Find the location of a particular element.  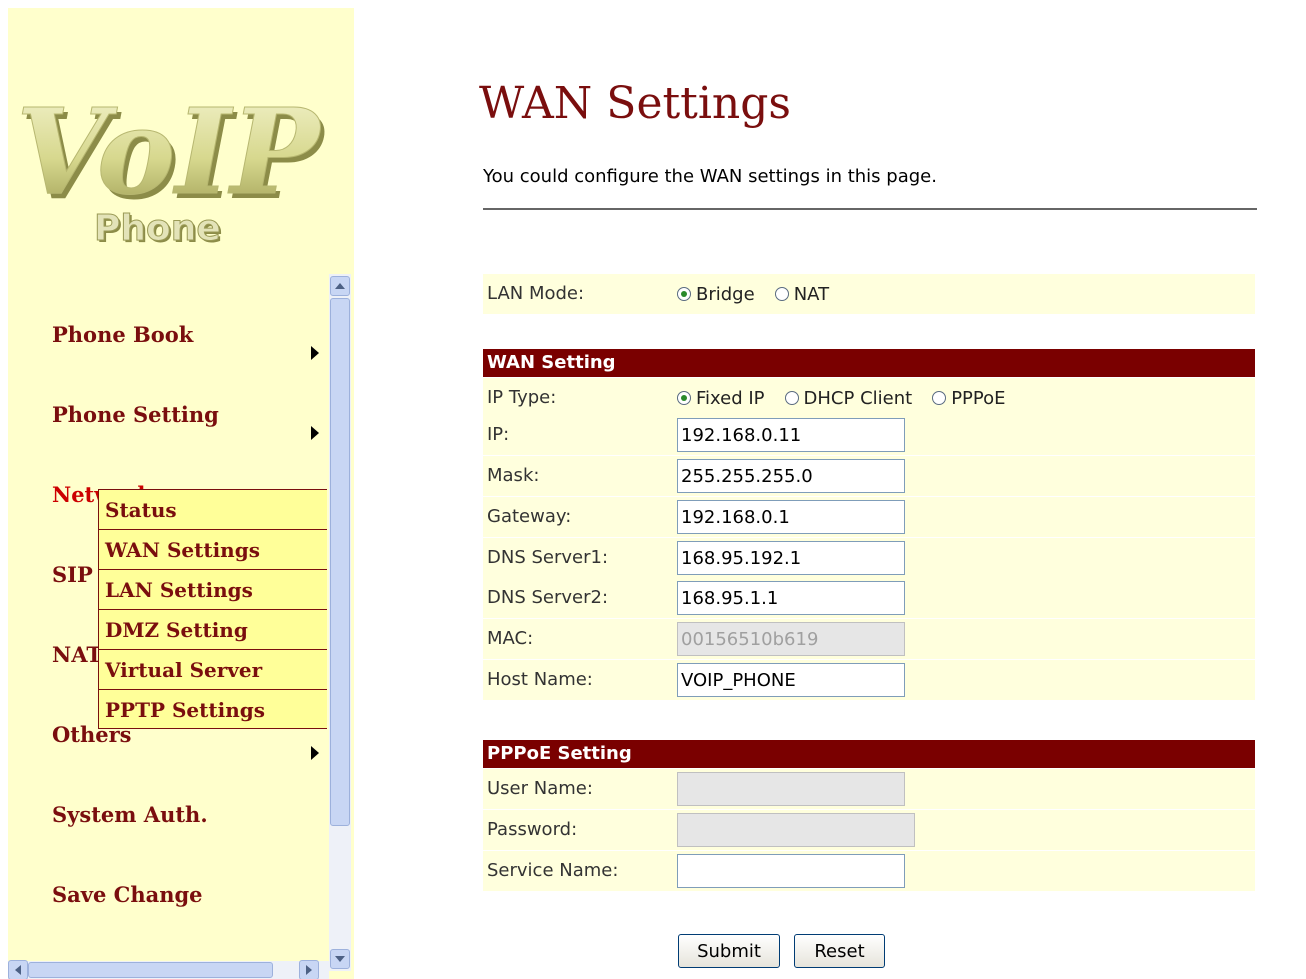

ip-label: IP: is located at coordinates (498, 434).